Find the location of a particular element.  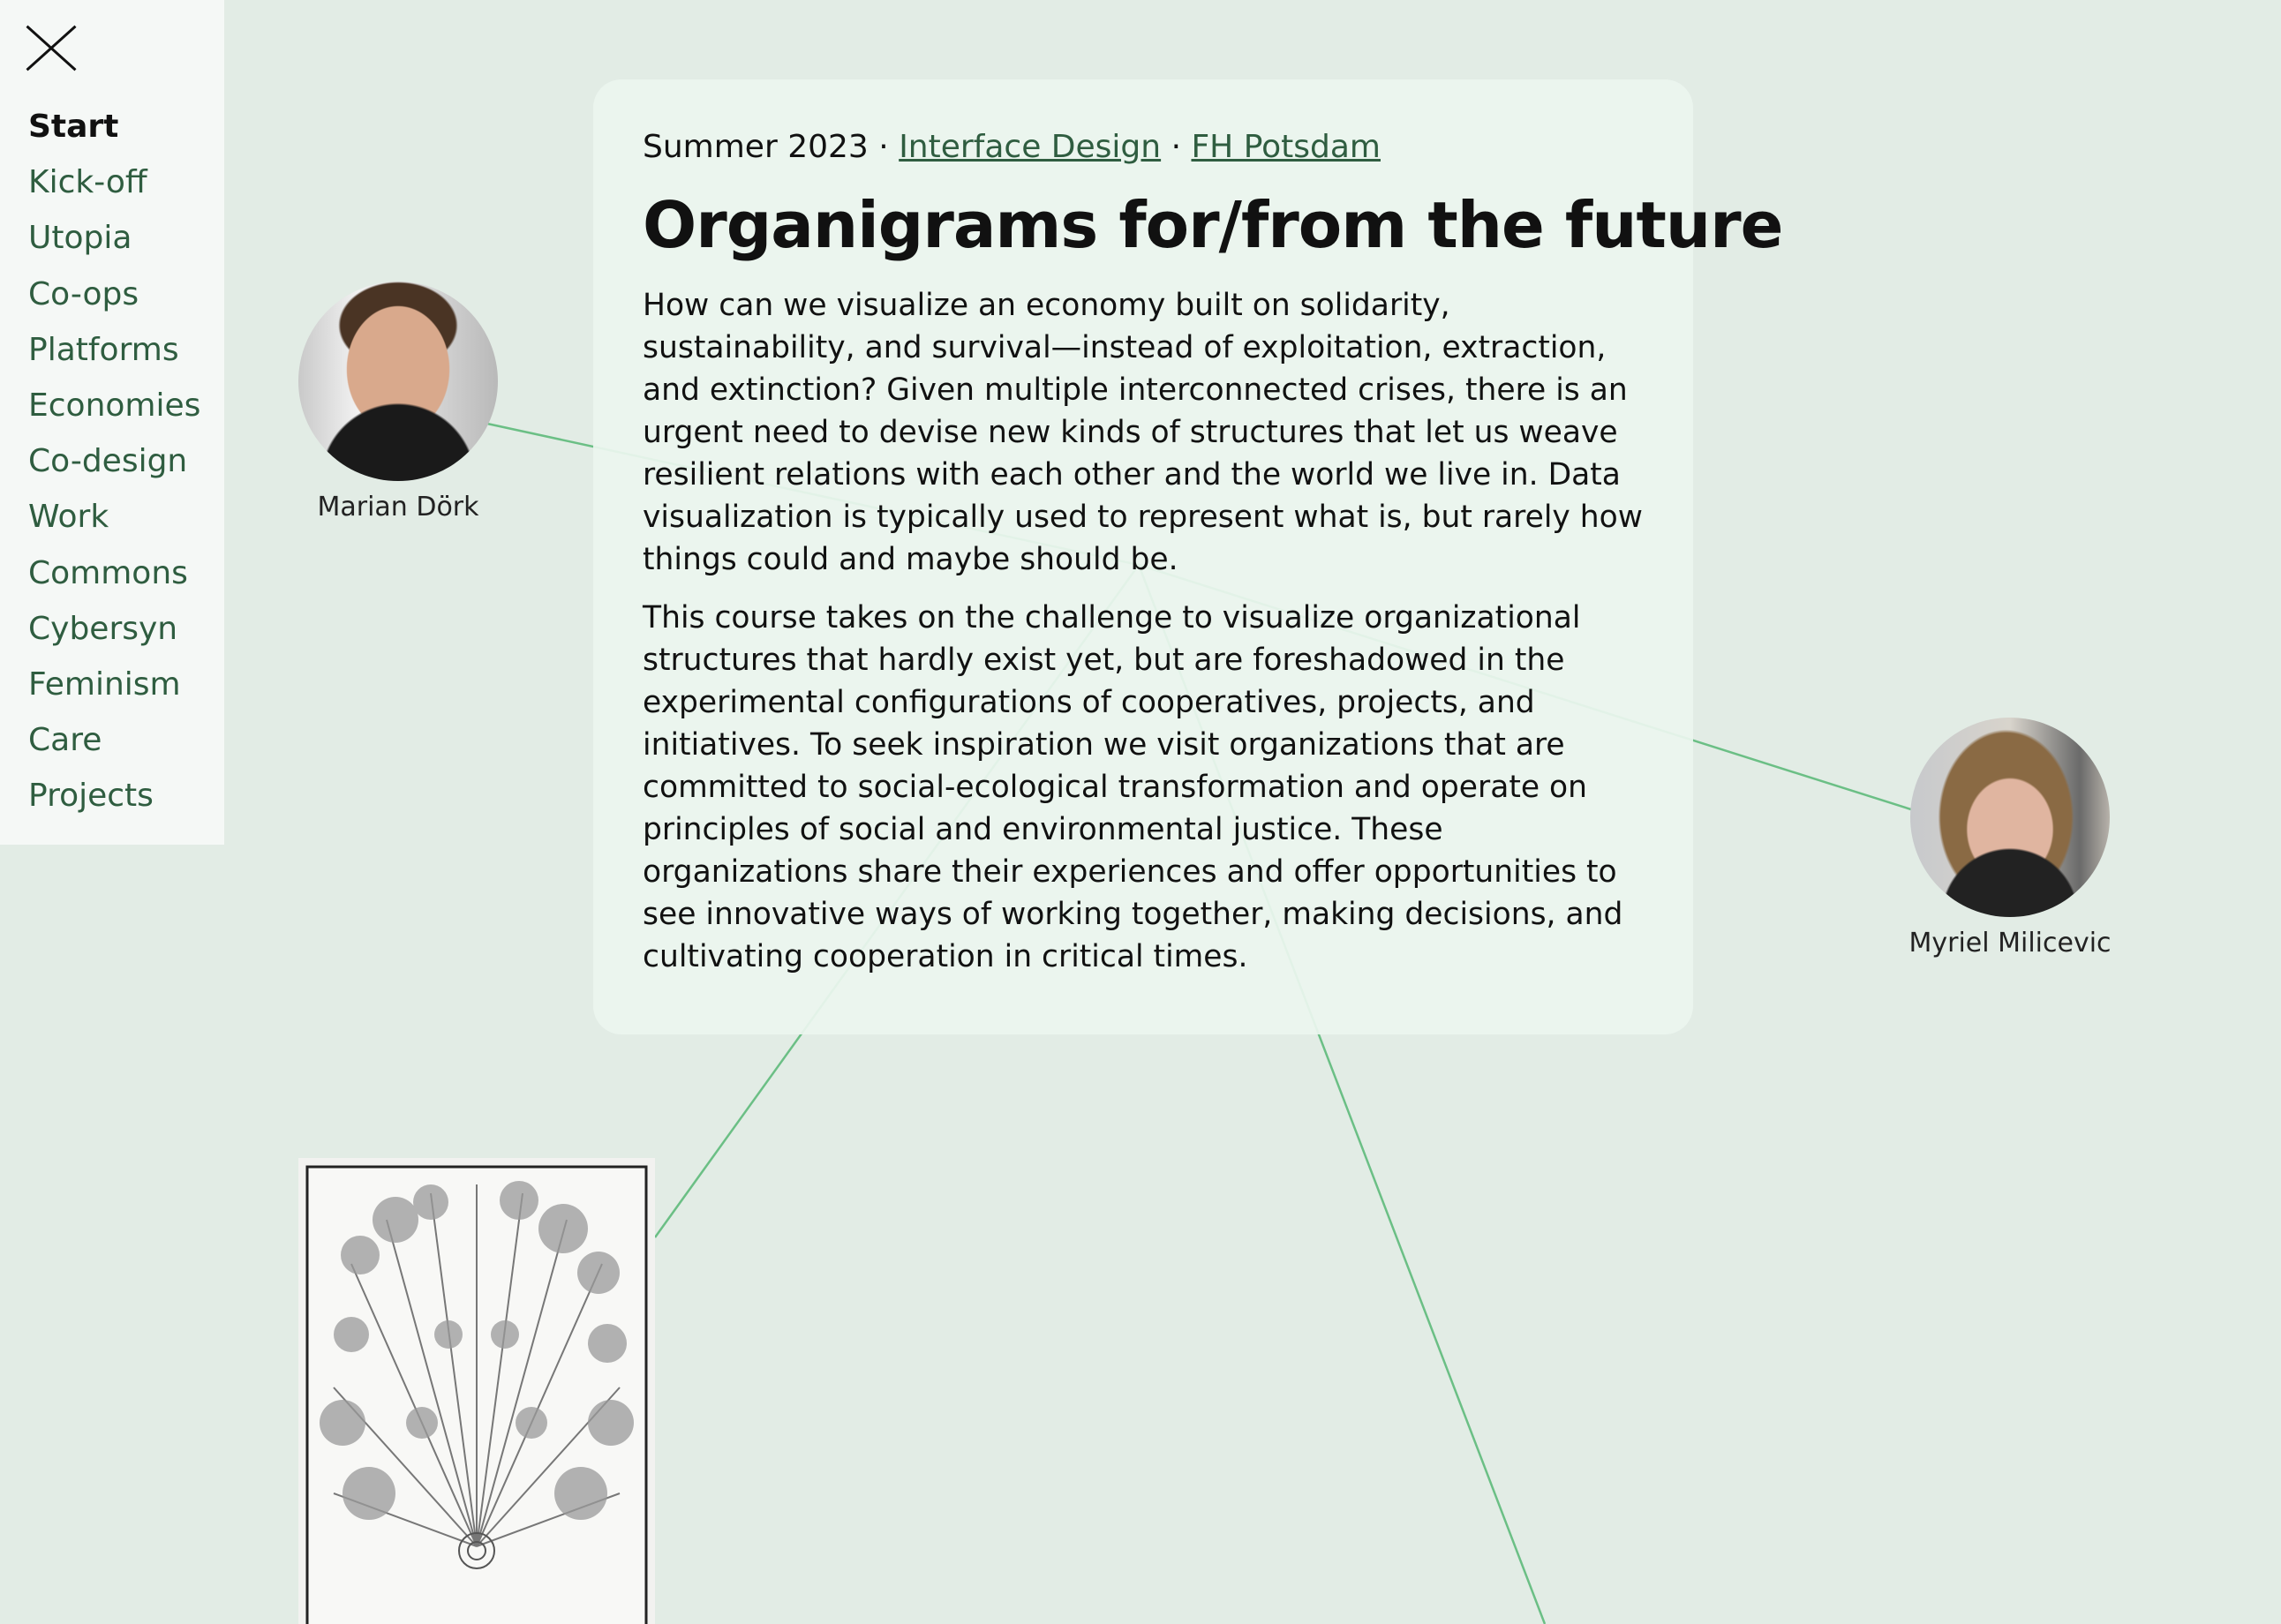

sidebar-item-feminism: Feminism is located at coordinates (114, 684).